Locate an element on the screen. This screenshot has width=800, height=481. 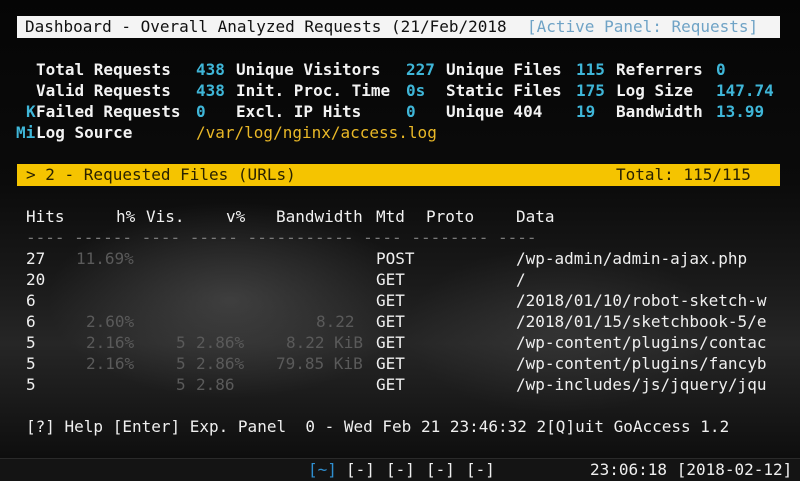
col-header-visitors: Vis. is located at coordinates (165, 216).